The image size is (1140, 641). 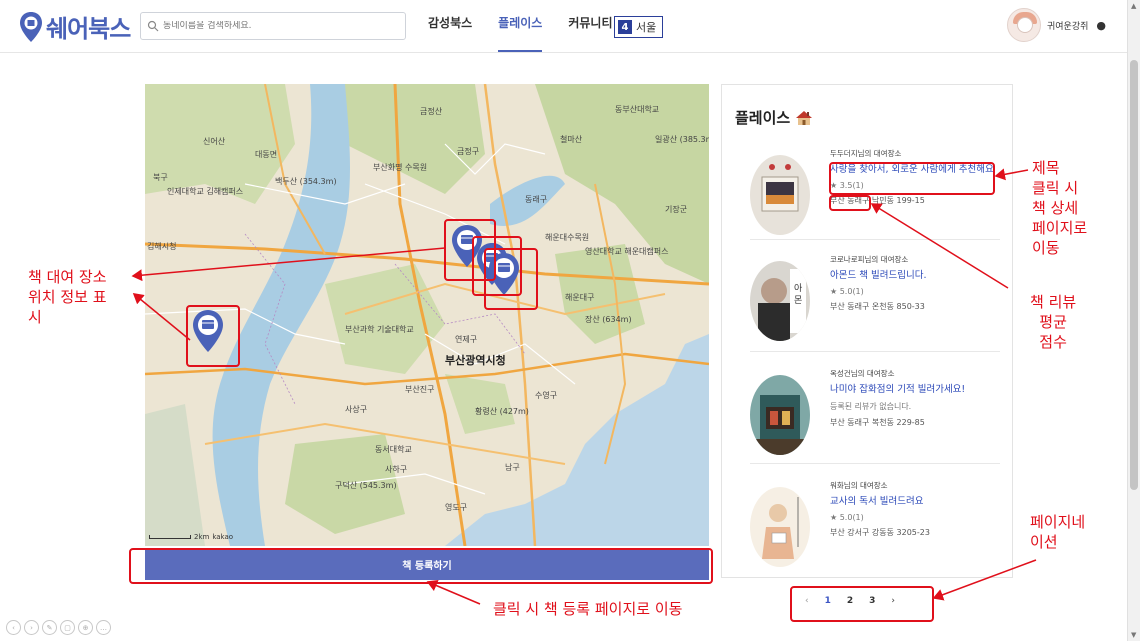 What do you see at coordinates (646, 27) in the screenshot?
I see `region-name: 서울` at bounding box center [646, 27].